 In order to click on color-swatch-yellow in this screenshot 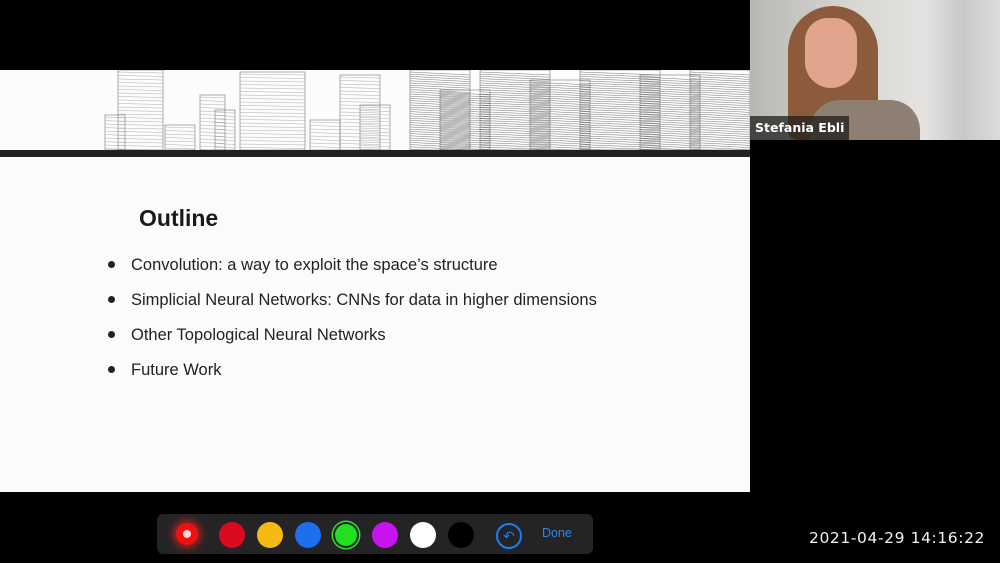, I will do `click(270, 535)`.